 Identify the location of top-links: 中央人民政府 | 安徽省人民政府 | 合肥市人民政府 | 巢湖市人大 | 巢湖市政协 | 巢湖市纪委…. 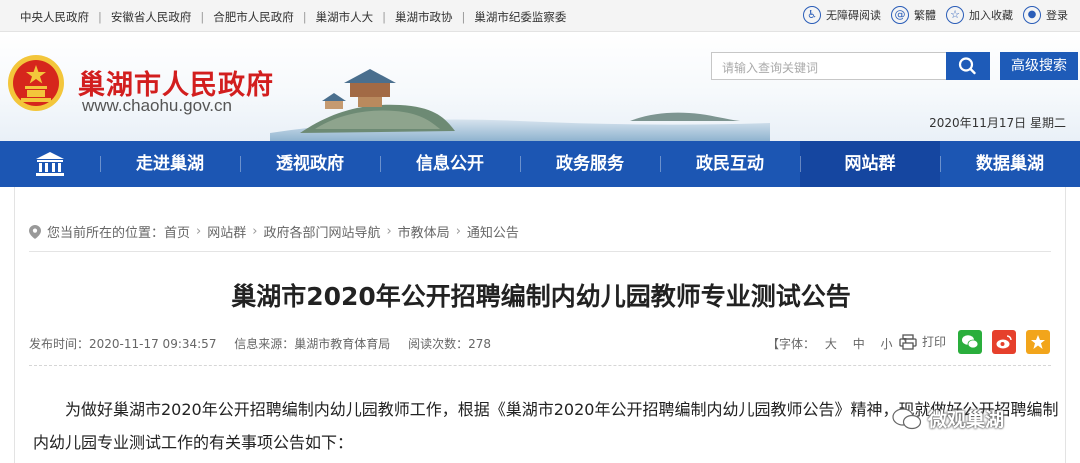
(293, 17).